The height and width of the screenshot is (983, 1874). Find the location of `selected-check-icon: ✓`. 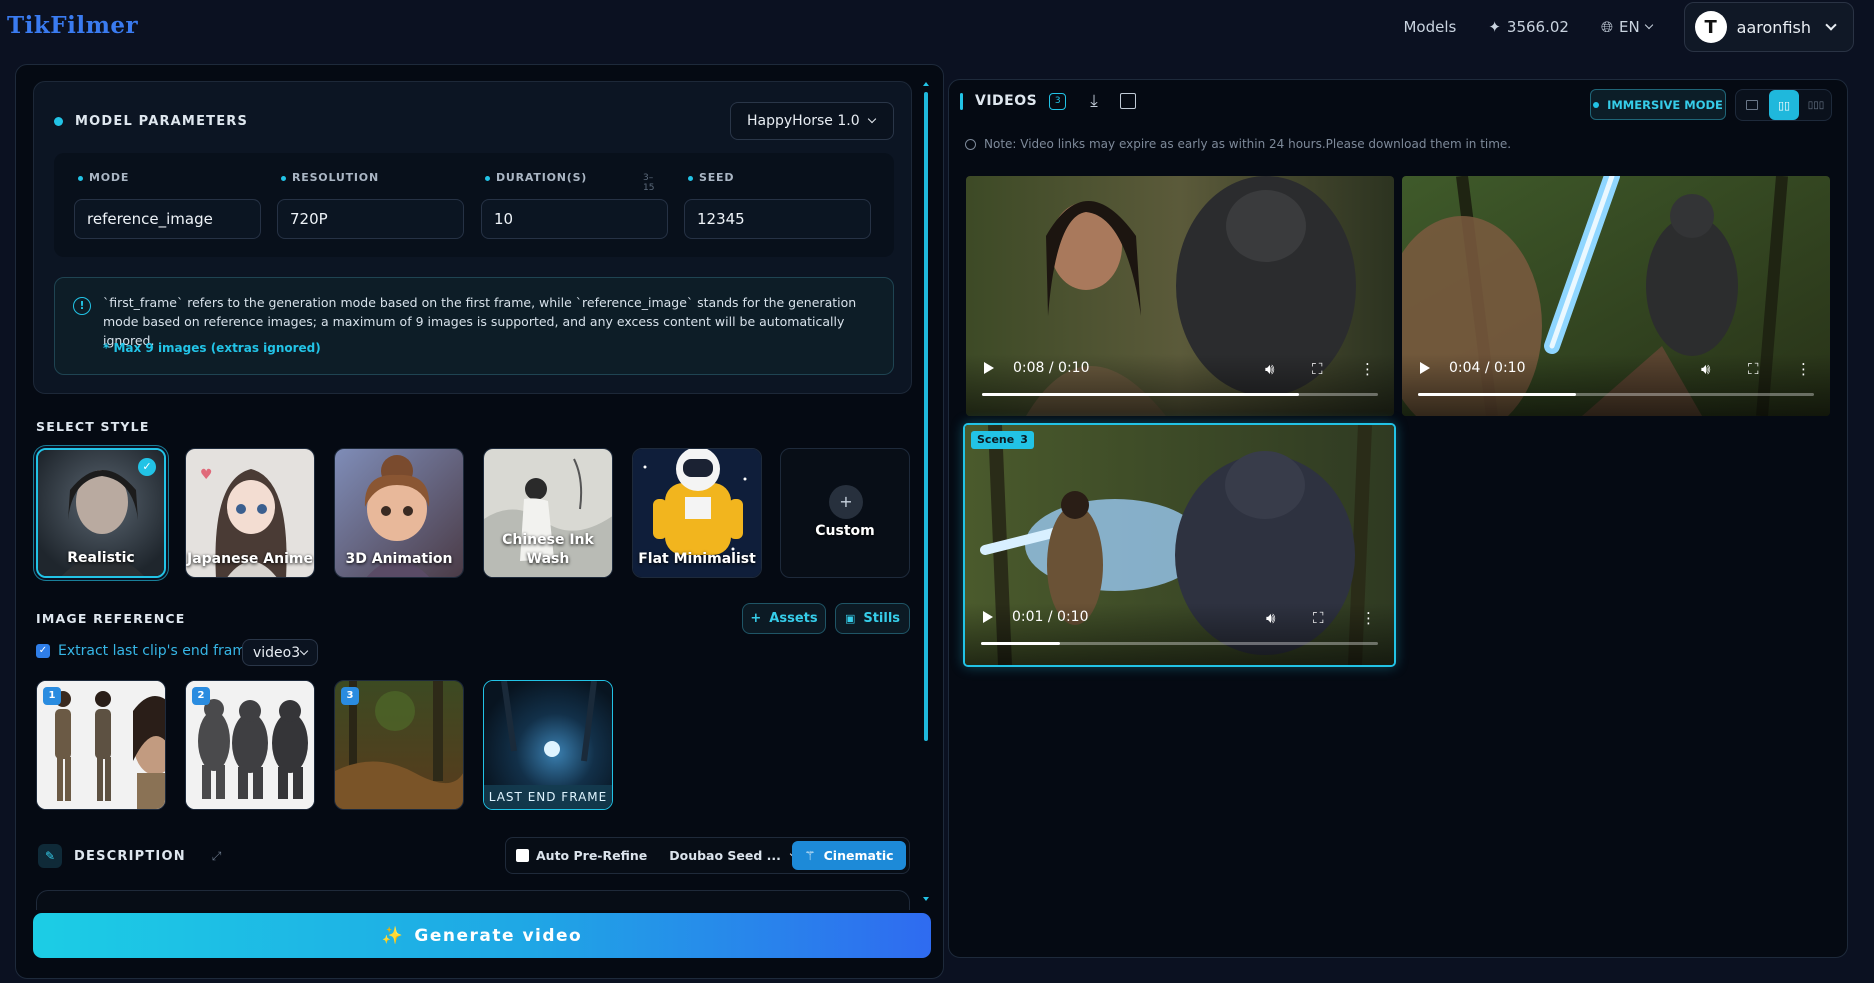

selected-check-icon: ✓ is located at coordinates (147, 467).